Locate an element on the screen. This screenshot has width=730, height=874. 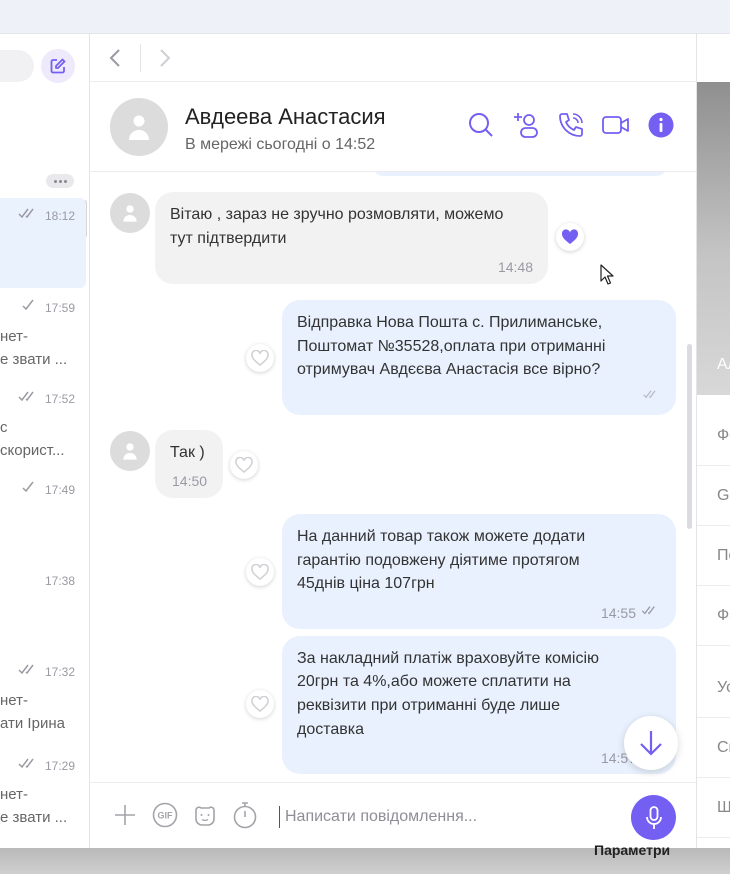
message-text: тут підтвердити is located at coordinates (228, 238).